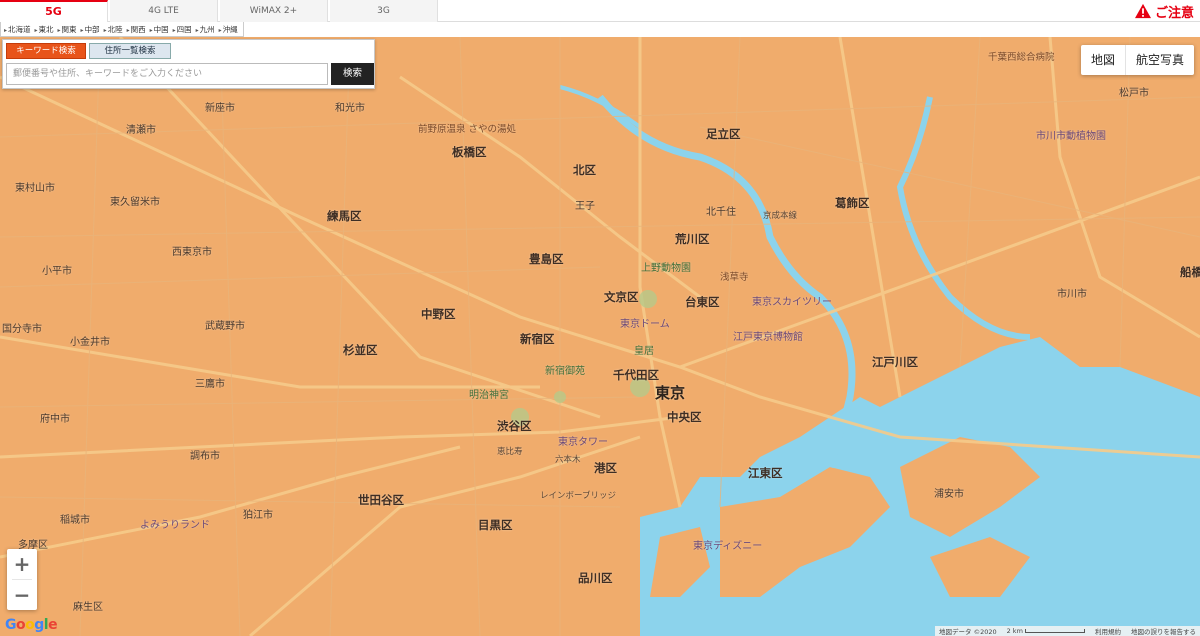 The height and width of the screenshot is (636, 1200). What do you see at coordinates (381, 500) in the screenshot?
I see `ward-setagaya: 世田谷区` at bounding box center [381, 500].